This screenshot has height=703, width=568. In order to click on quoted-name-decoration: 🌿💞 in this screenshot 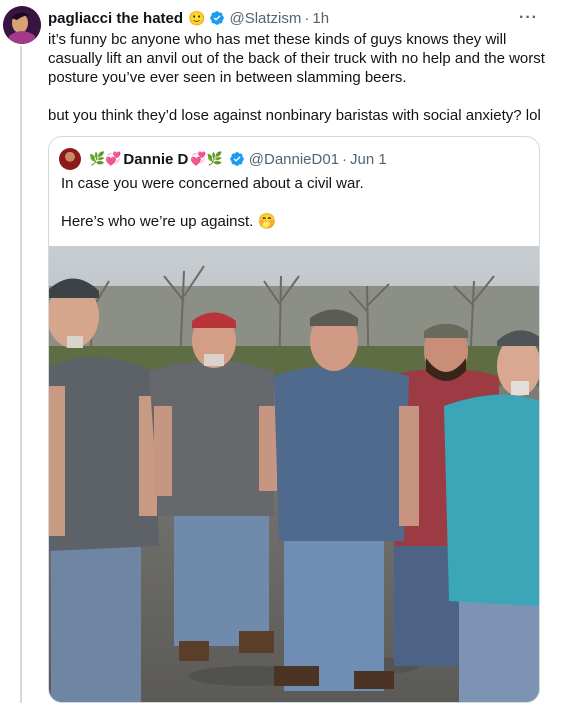, I will do `click(105, 158)`.